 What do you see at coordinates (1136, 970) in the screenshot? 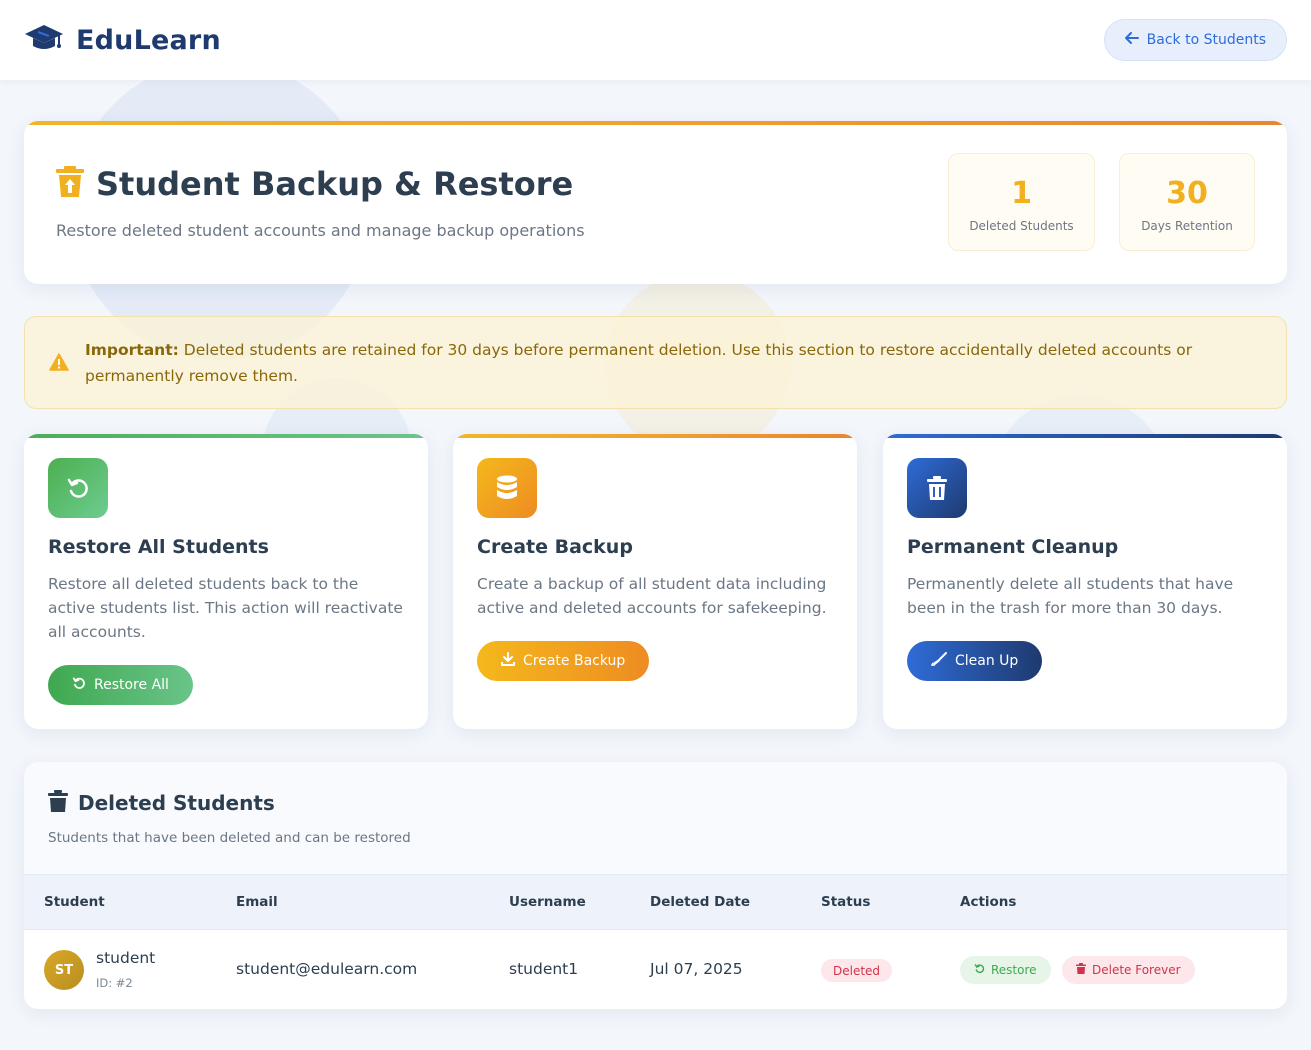
I see `button-label: Delete Forever` at bounding box center [1136, 970].